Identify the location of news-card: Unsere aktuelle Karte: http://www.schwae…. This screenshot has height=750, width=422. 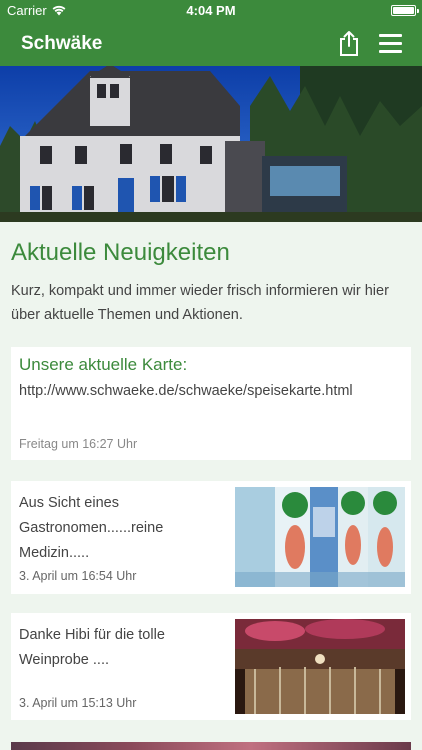
(211, 403).